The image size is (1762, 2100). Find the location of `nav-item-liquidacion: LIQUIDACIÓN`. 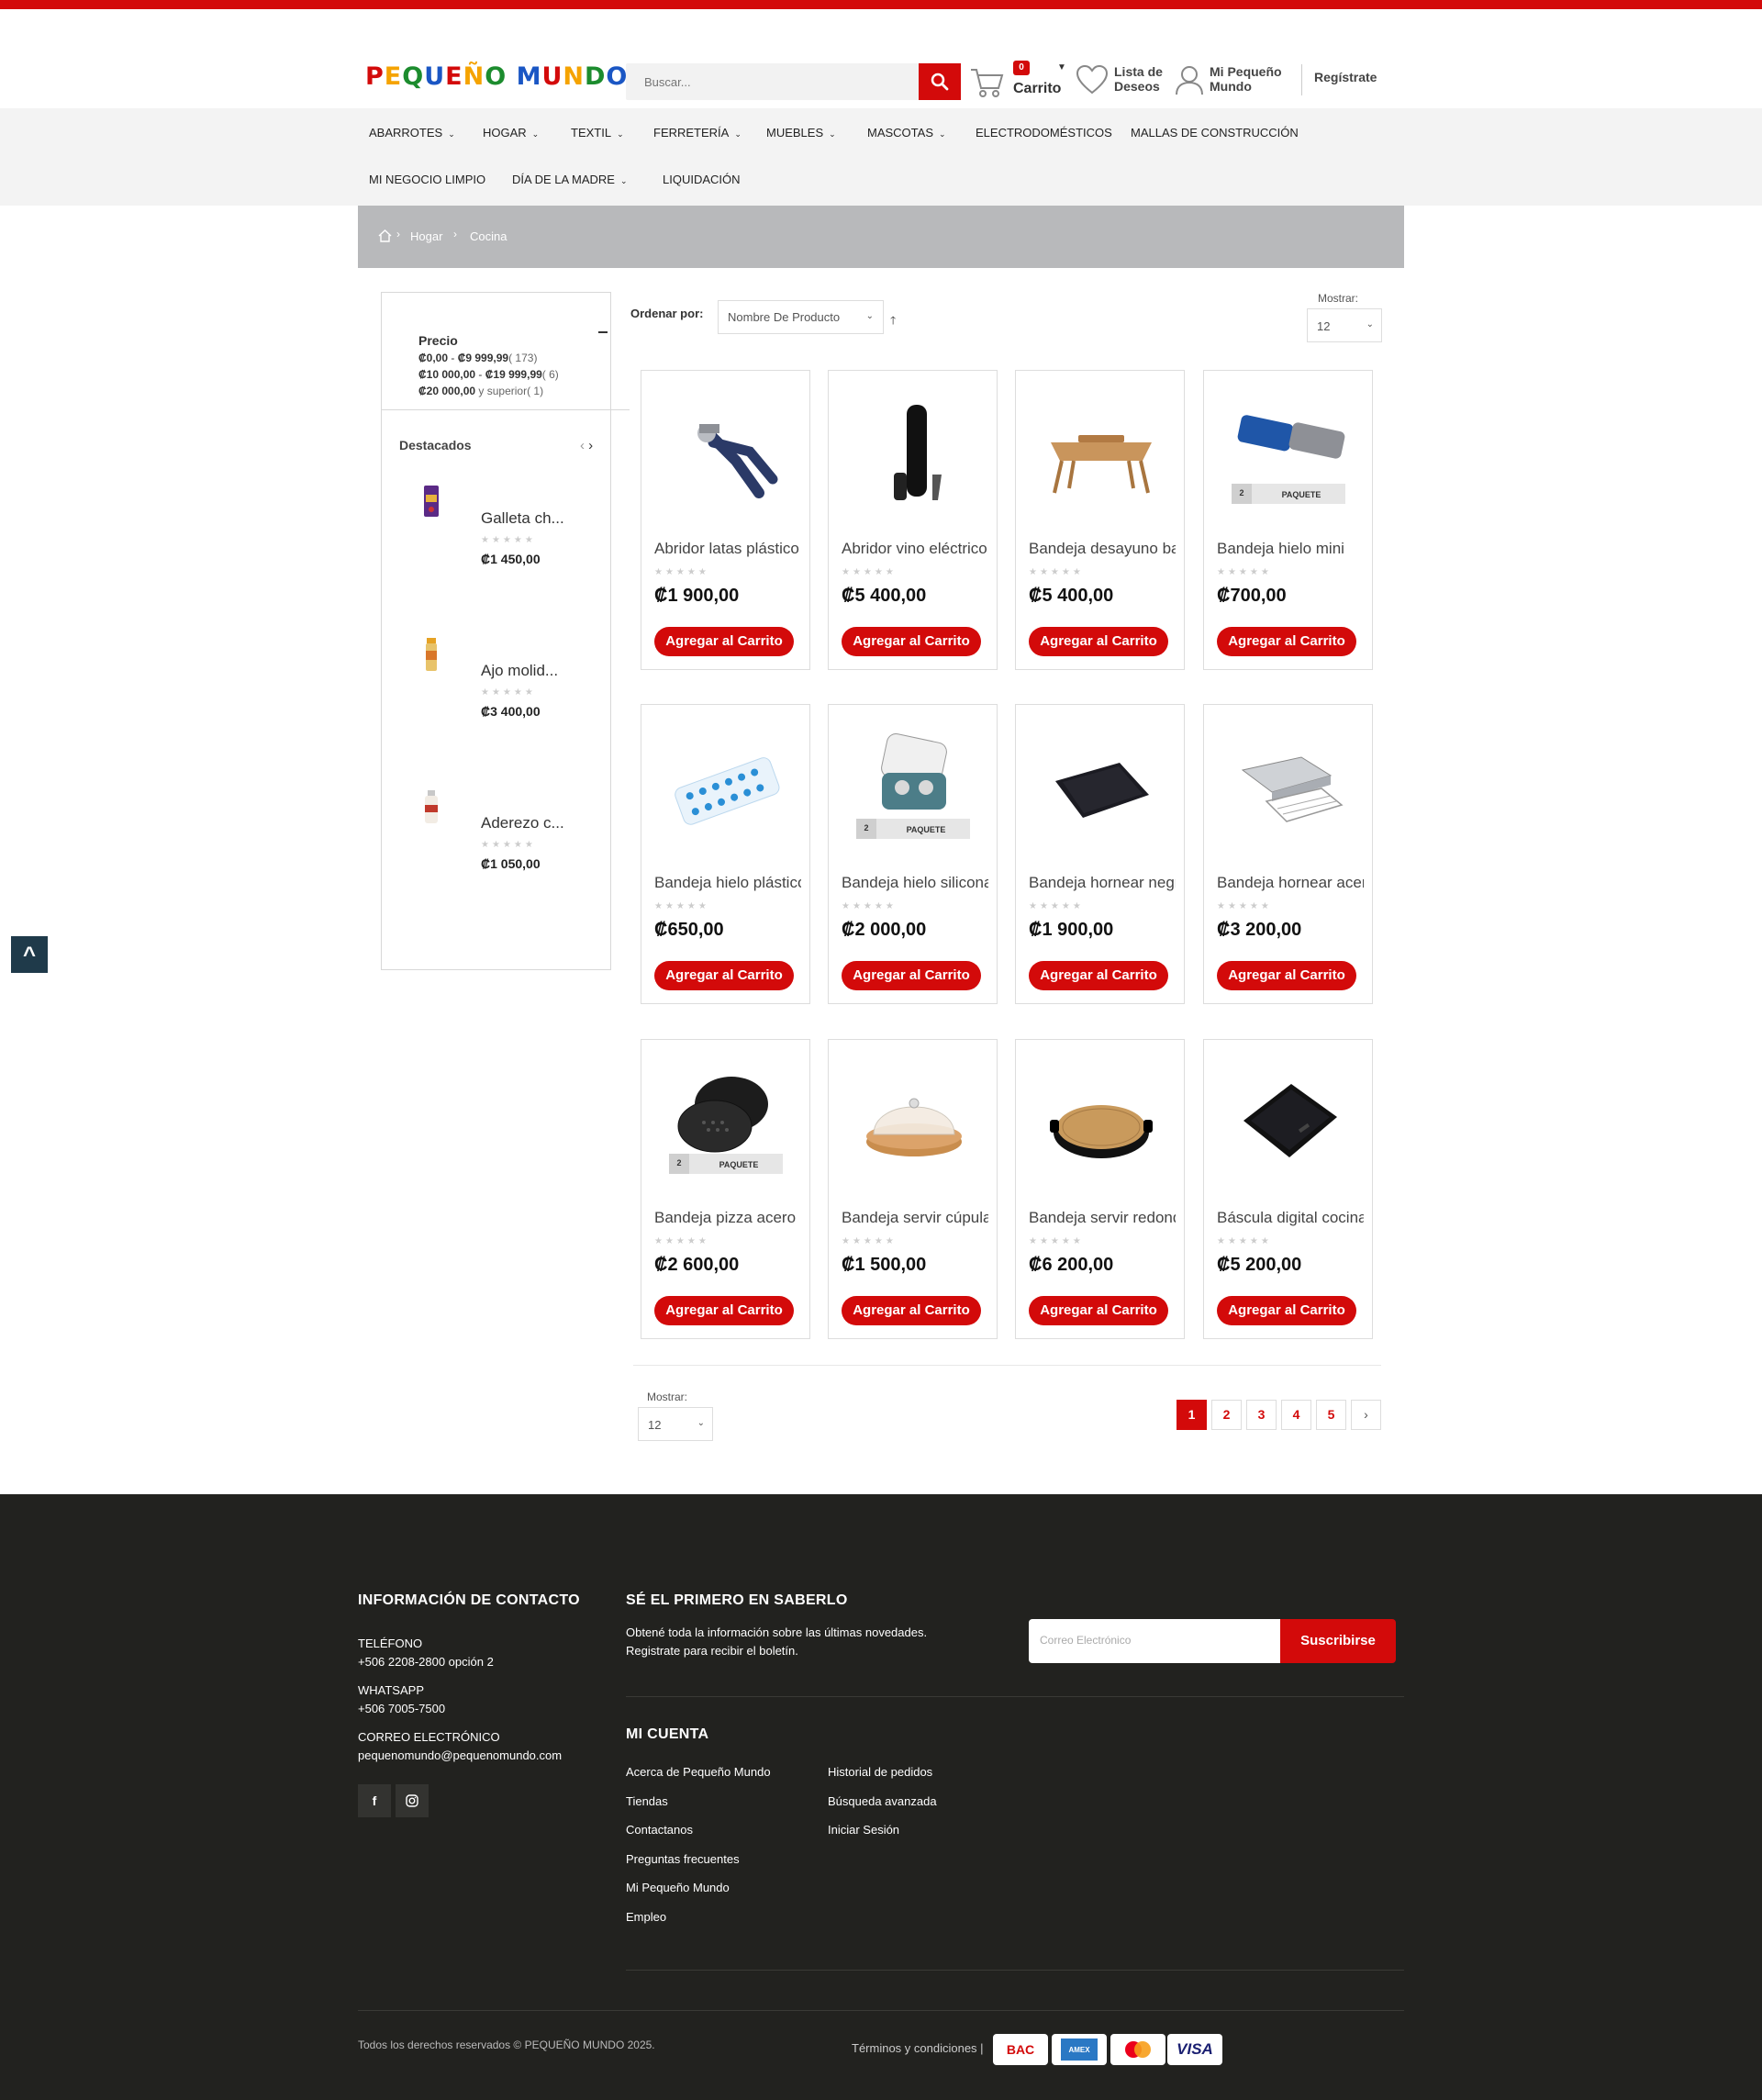

nav-item-liquidacion: LIQUIDACIÓN is located at coordinates (702, 179).